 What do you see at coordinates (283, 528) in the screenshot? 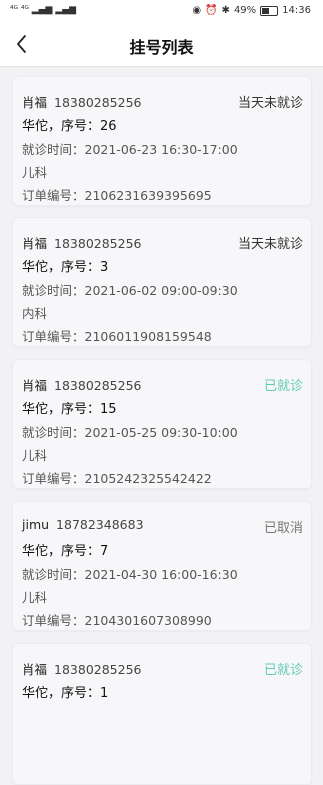
I see `visit-status-badge: 已取消` at bounding box center [283, 528].